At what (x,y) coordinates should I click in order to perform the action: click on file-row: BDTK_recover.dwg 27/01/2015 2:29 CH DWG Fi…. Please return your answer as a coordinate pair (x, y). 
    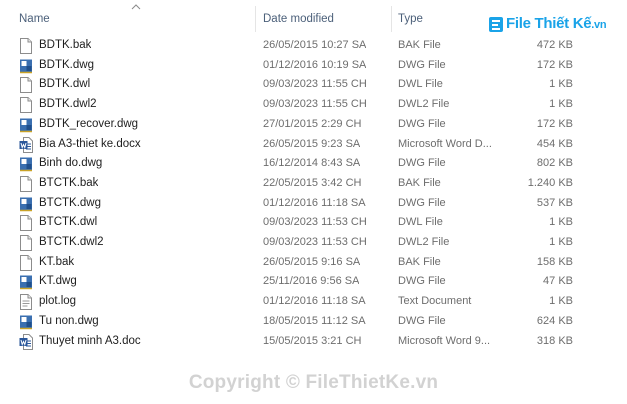
    Looking at the image, I should click on (313, 124).